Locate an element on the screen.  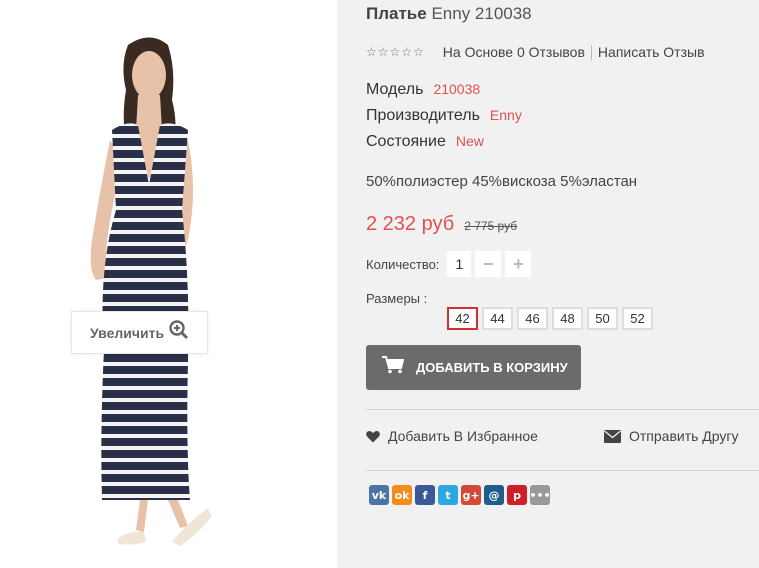
product-title: Платье Enny 210038 is located at coordinates (449, 14).